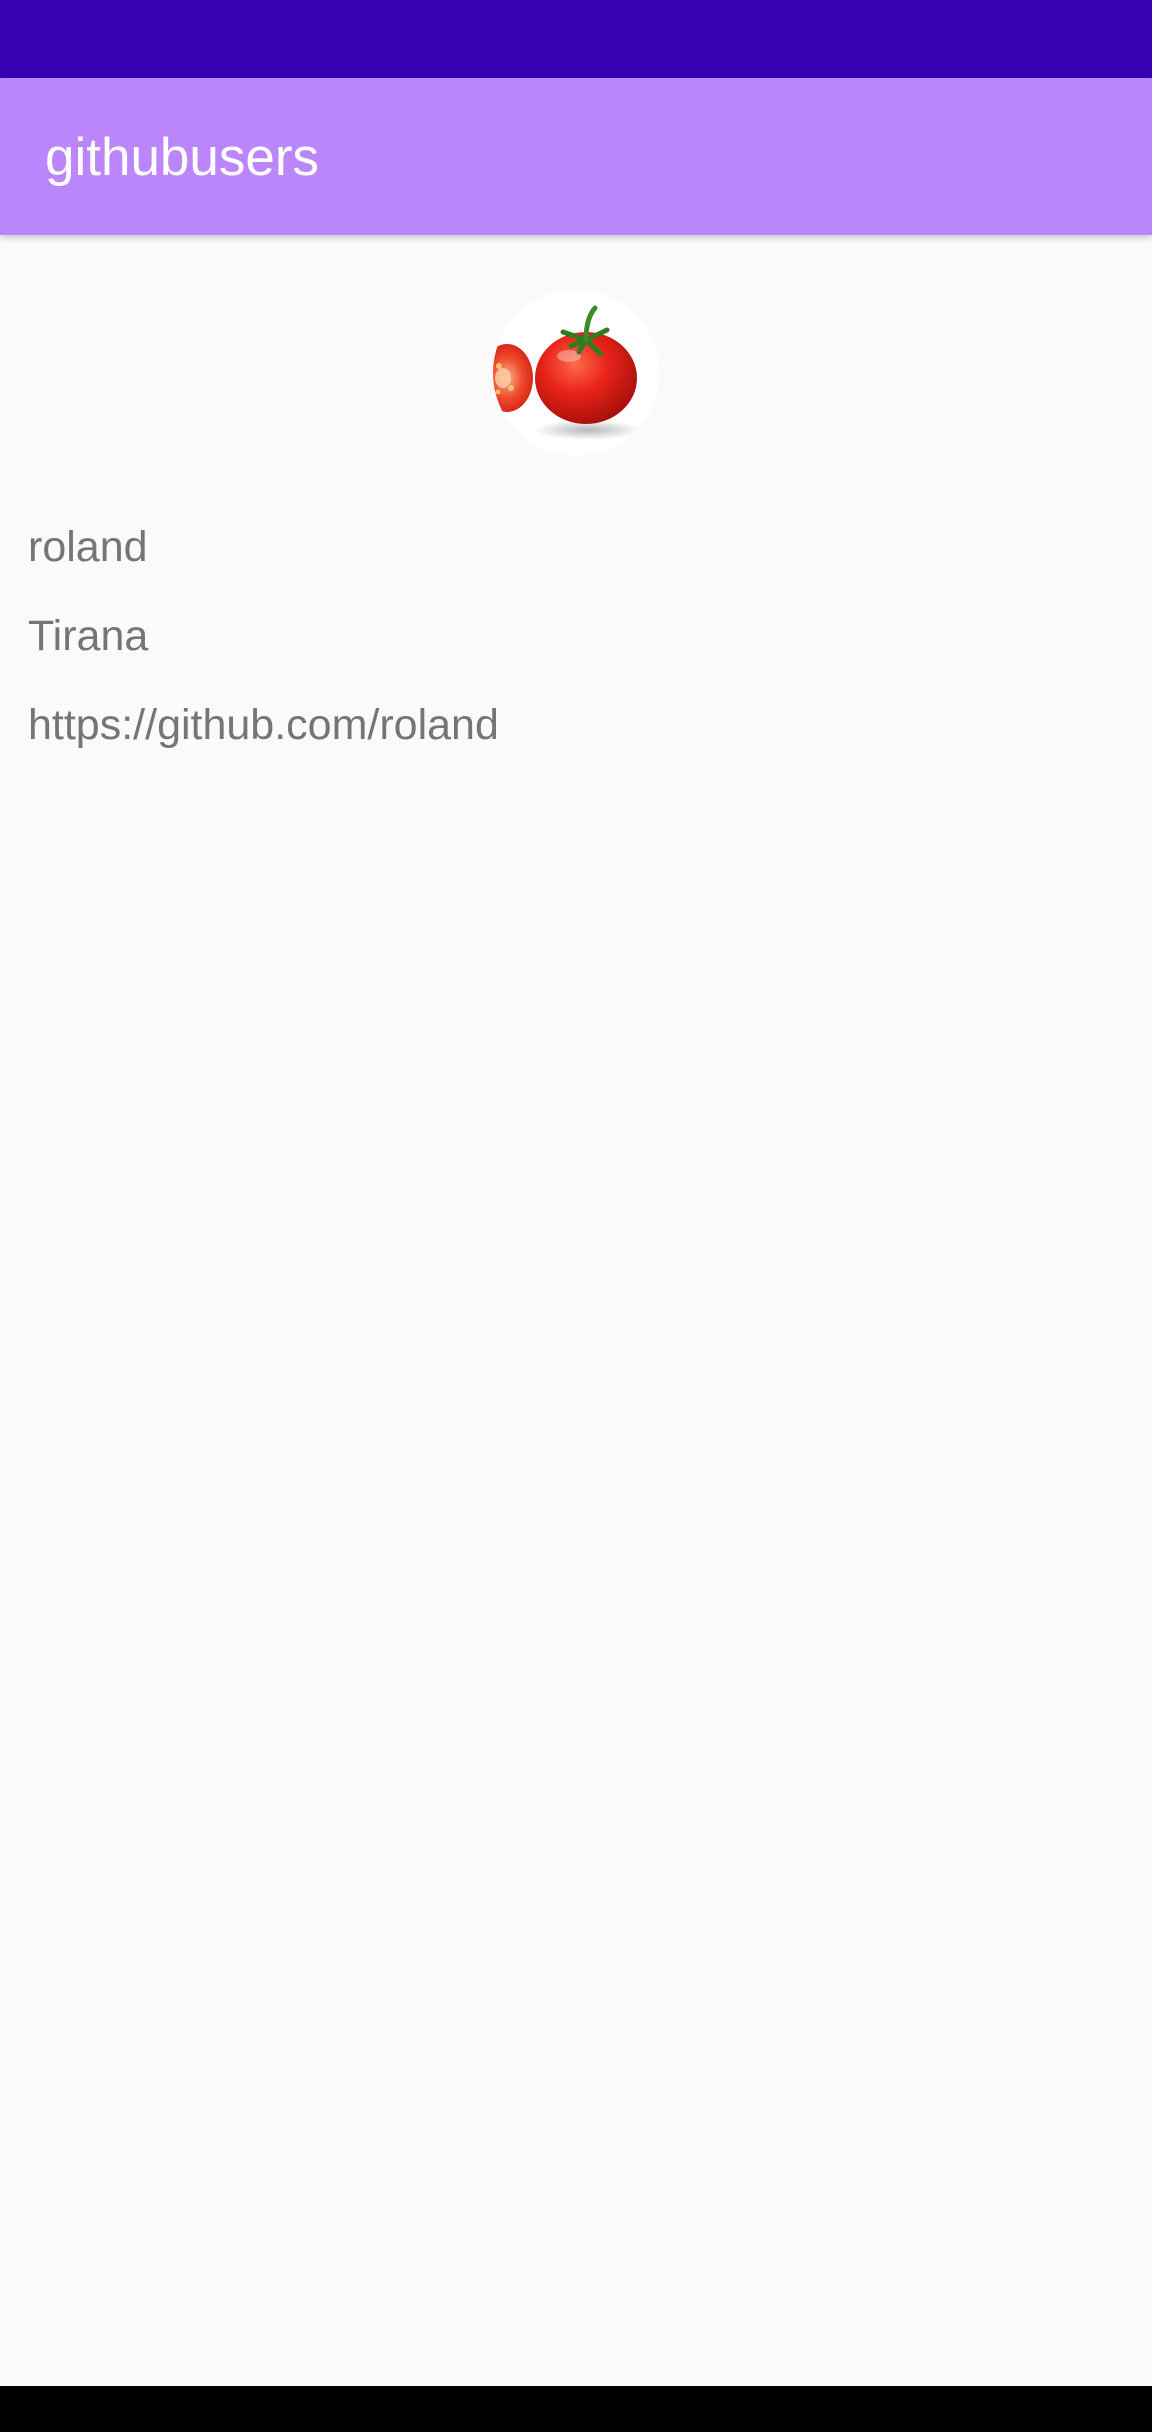  Describe the element at coordinates (576, 2409) in the screenshot. I see `navigation-bar` at that location.